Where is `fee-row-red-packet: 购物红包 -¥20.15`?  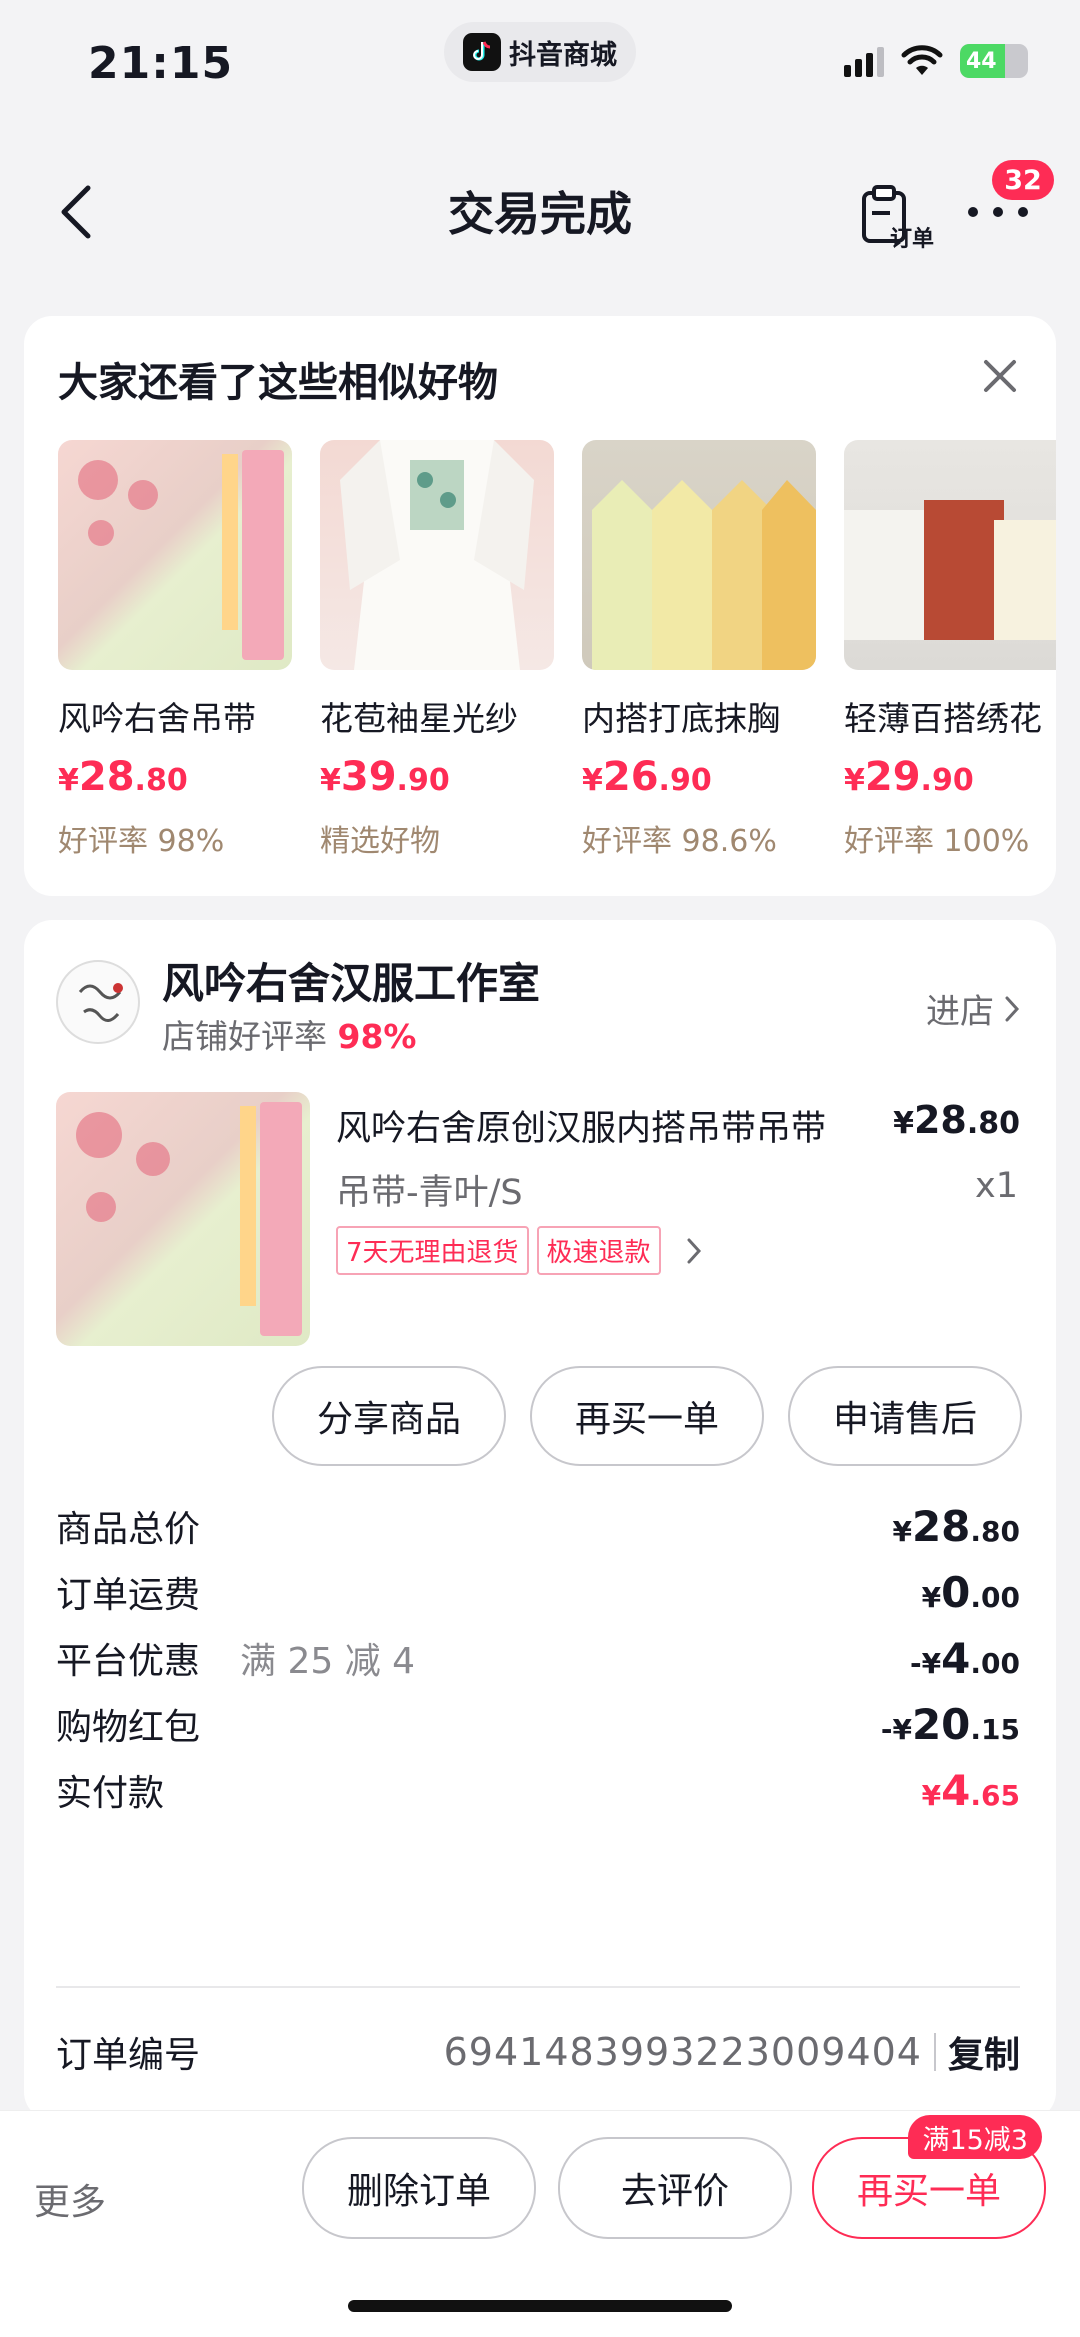
fee-row-red-packet: 购物红包 -¥20.15 is located at coordinates (538, 1724).